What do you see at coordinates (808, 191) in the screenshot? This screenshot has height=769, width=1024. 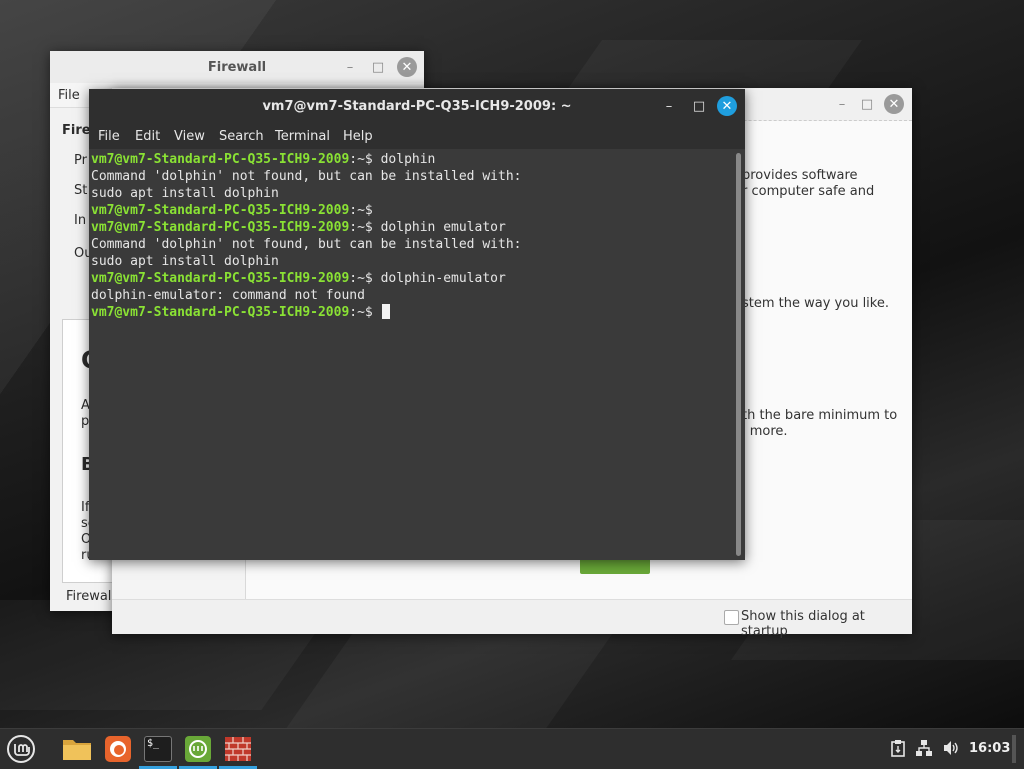 I see `welcome-text: r computer safe and` at bounding box center [808, 191].